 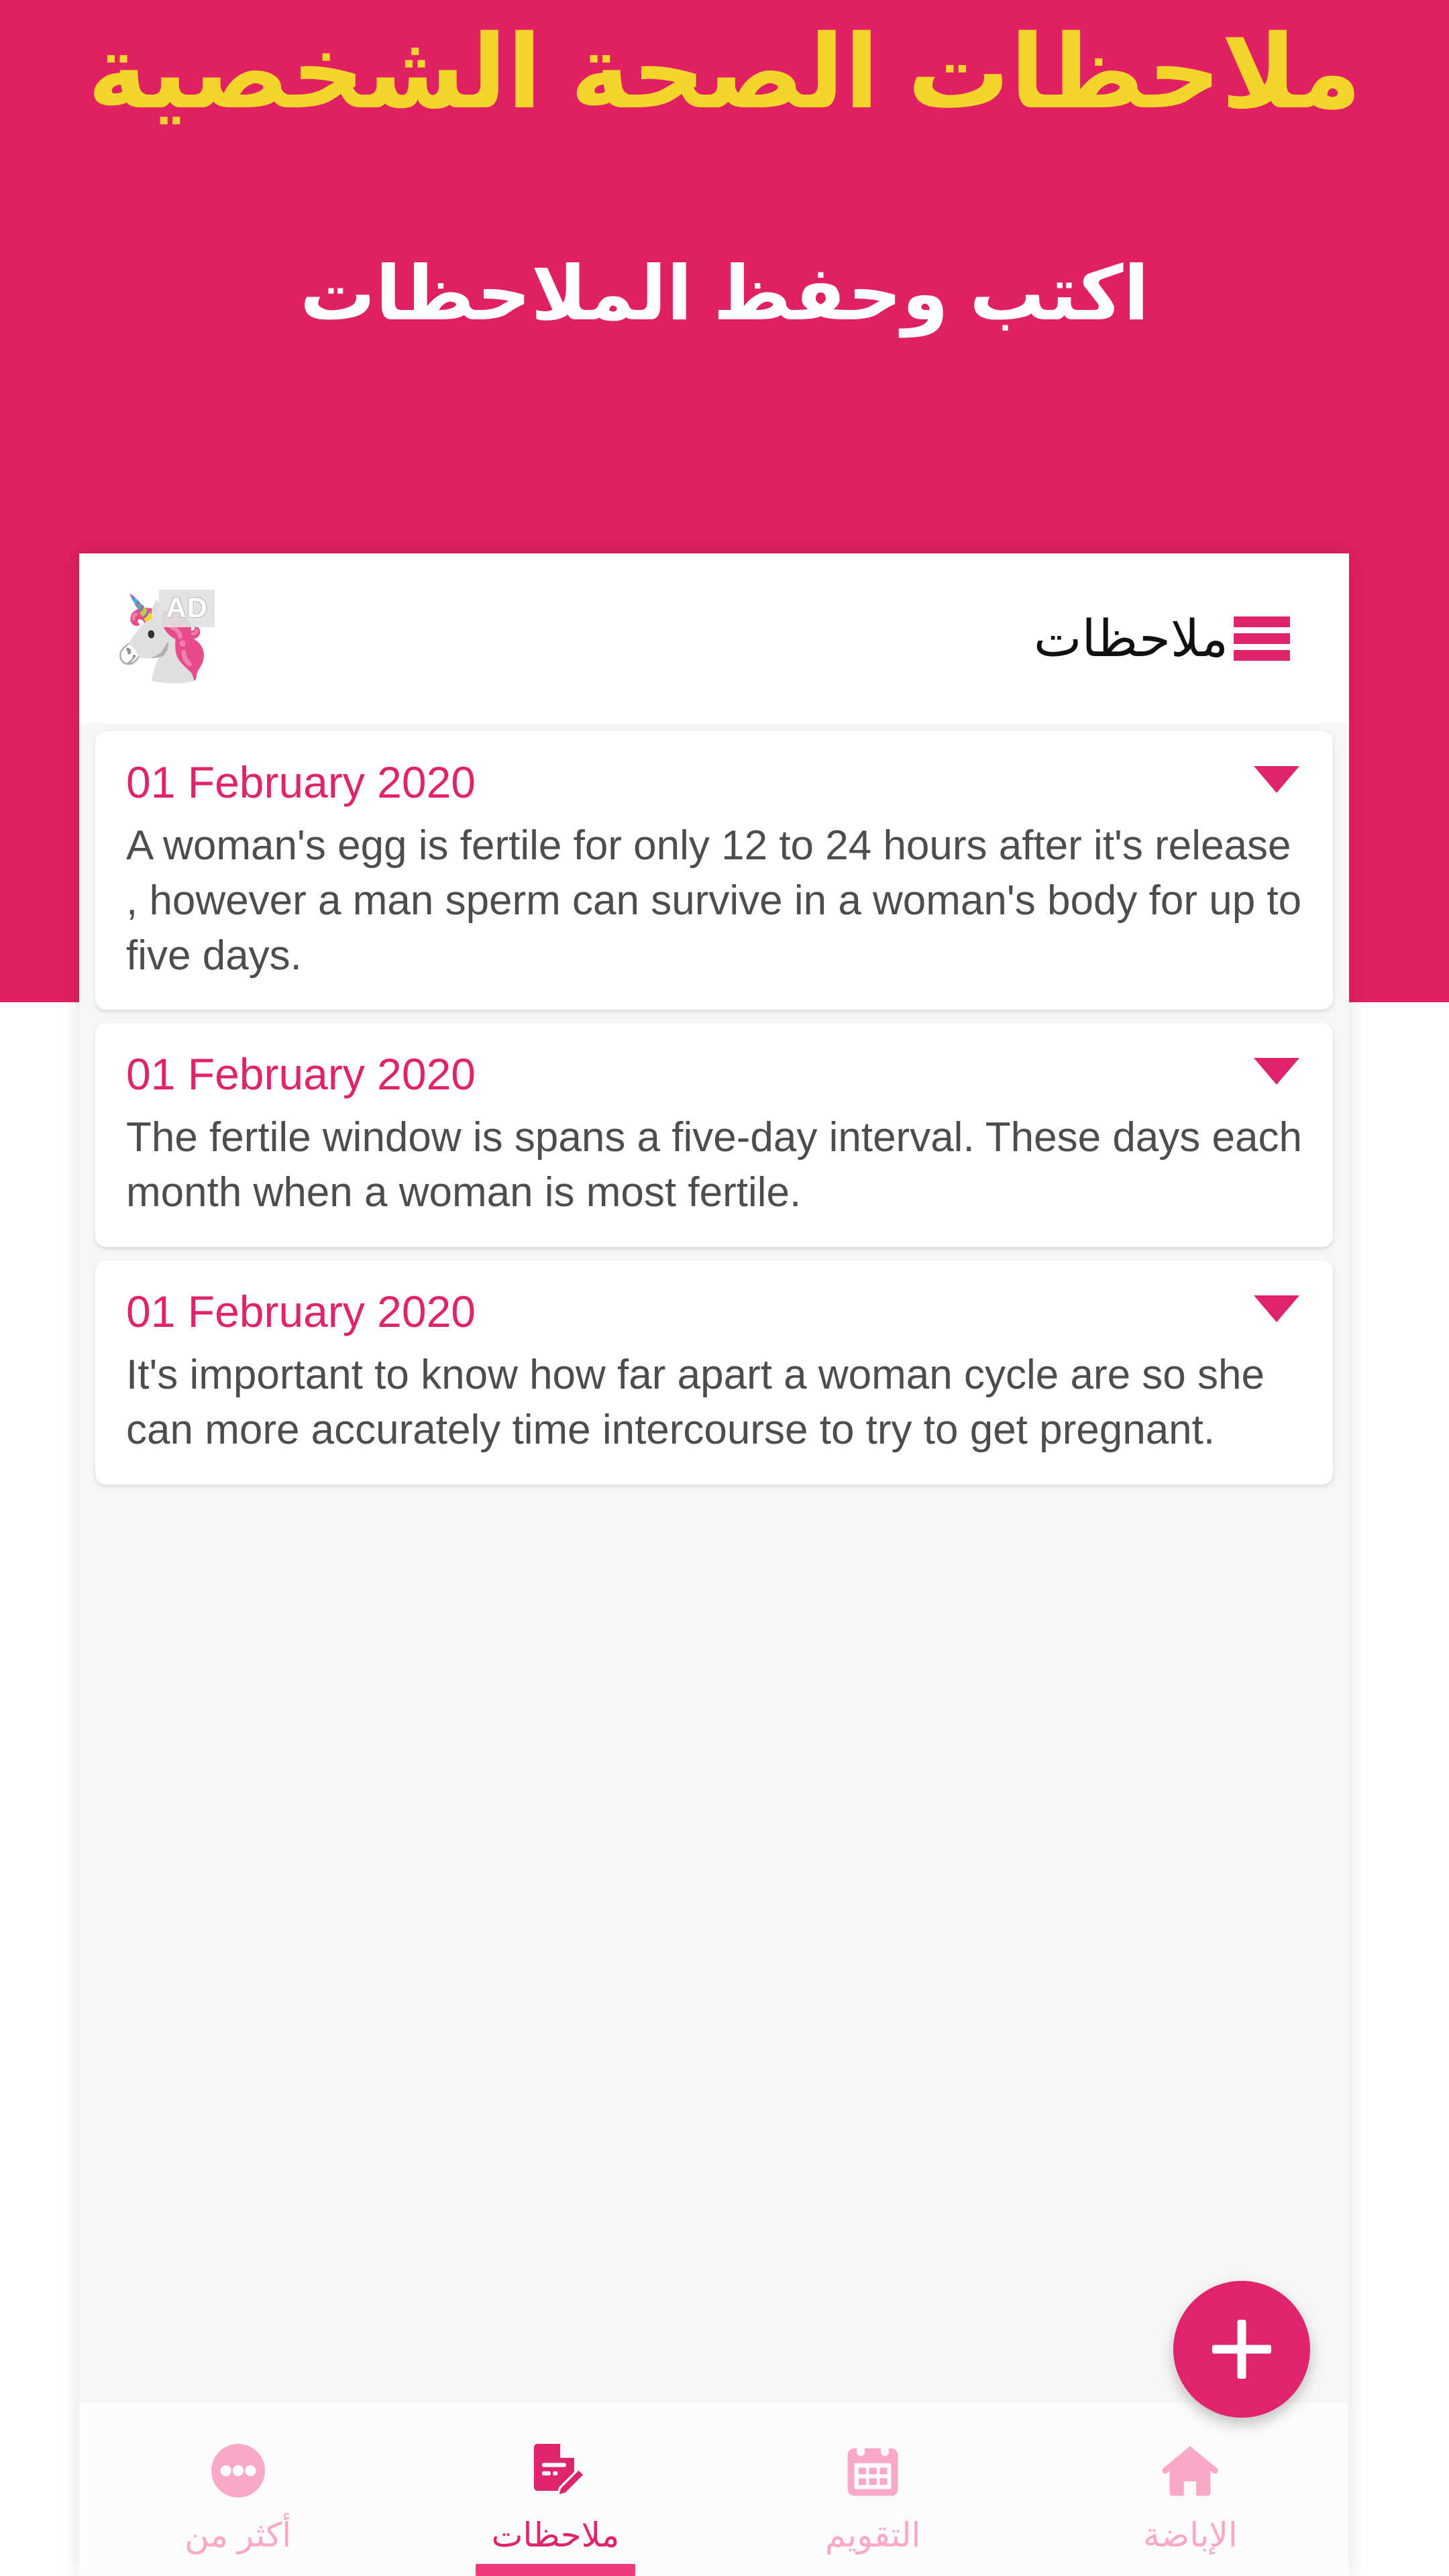 I want to click on home-icon, so click(x=1190, y=2471).